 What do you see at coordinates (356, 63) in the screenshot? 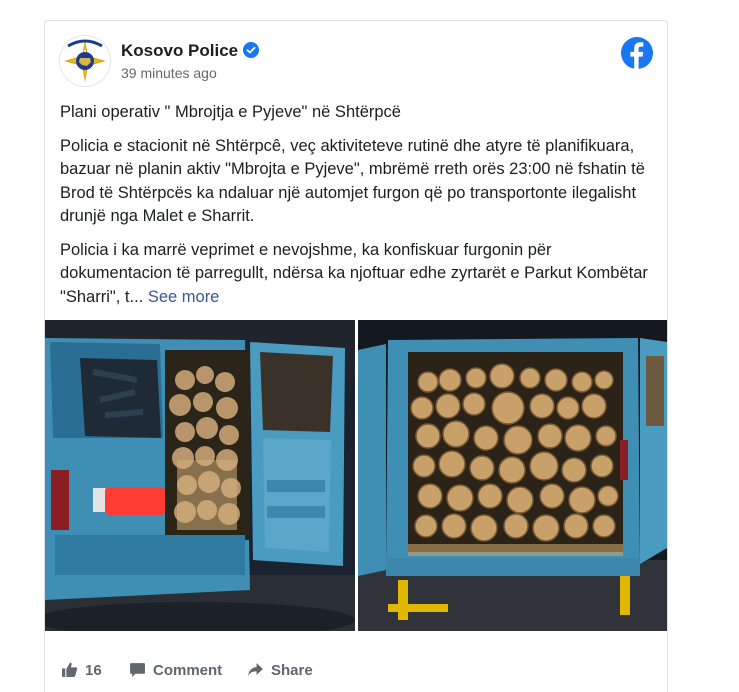
I see `post-header: Kosovo Police 39 minutes ago` at bounding box center [356, 63].